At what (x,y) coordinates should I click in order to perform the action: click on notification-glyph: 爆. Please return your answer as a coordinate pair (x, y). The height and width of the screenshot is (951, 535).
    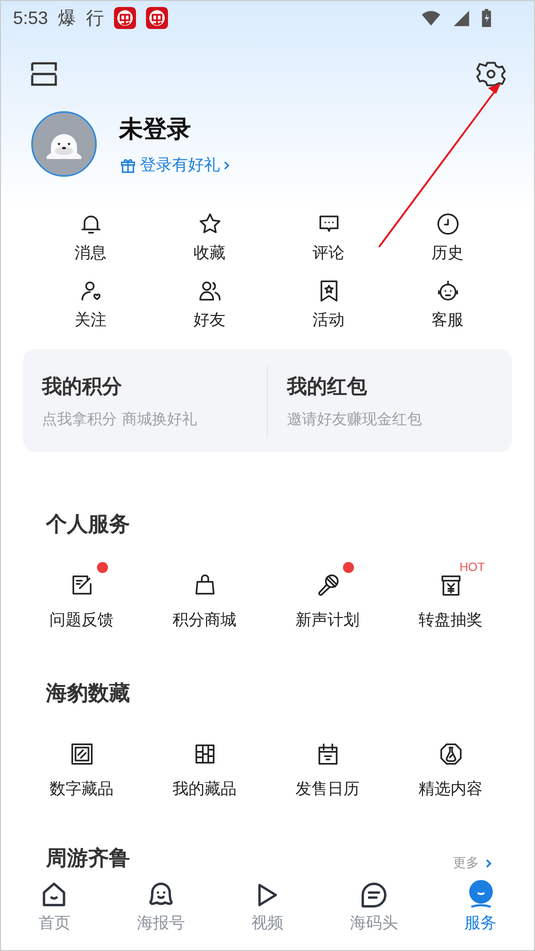
    Looking at the image, I should click on (67, 18).